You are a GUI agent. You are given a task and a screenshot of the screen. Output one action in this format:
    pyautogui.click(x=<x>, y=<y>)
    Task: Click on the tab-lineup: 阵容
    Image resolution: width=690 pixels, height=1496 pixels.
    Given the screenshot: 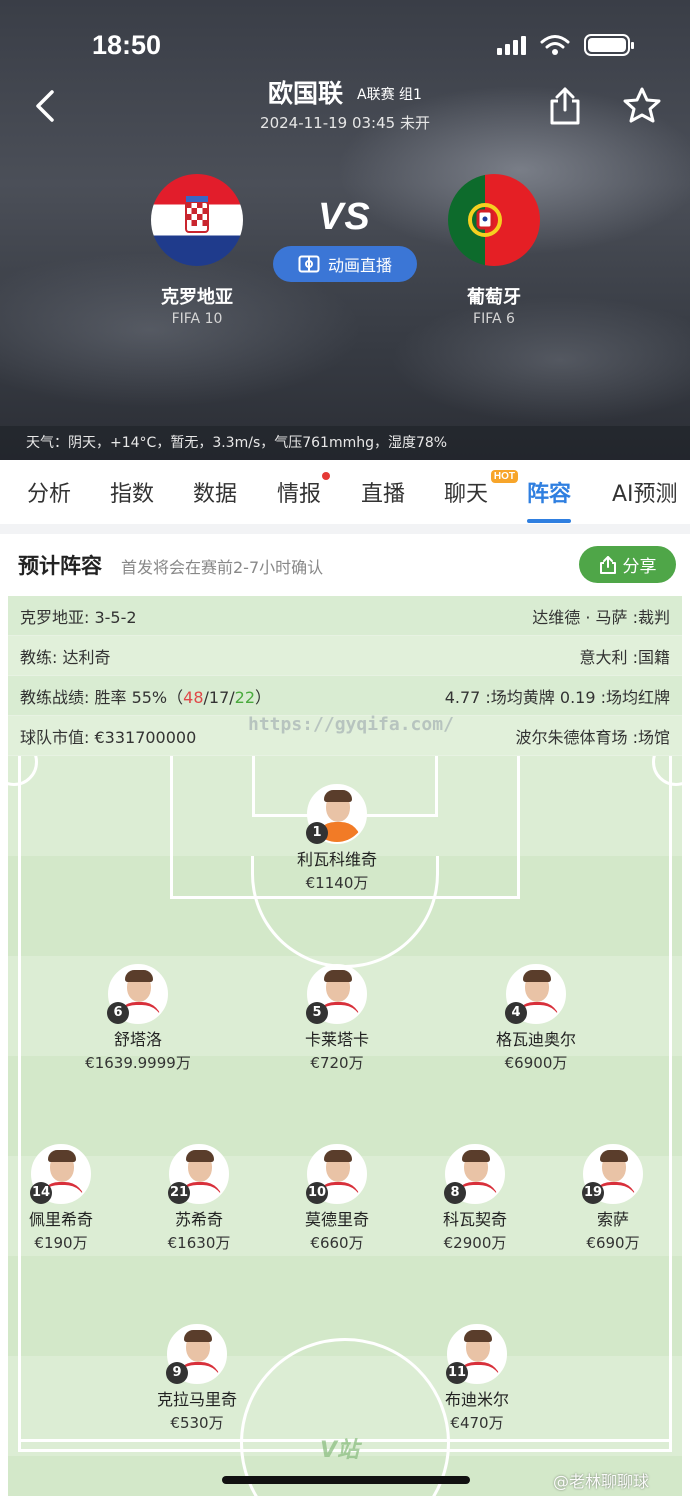 What is the action you would take?
    pyautogui.click(x=549, y=492)
    